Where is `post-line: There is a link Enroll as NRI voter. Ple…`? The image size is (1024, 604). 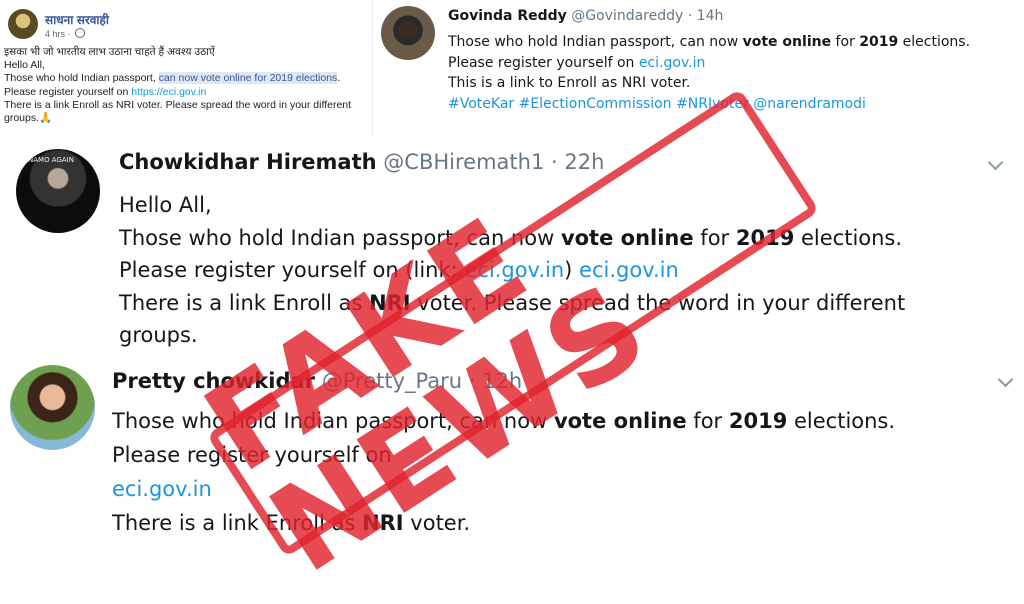
post-line: There is a link Enroll as NRI voter. Ple… is located at coordinates (178, 104).